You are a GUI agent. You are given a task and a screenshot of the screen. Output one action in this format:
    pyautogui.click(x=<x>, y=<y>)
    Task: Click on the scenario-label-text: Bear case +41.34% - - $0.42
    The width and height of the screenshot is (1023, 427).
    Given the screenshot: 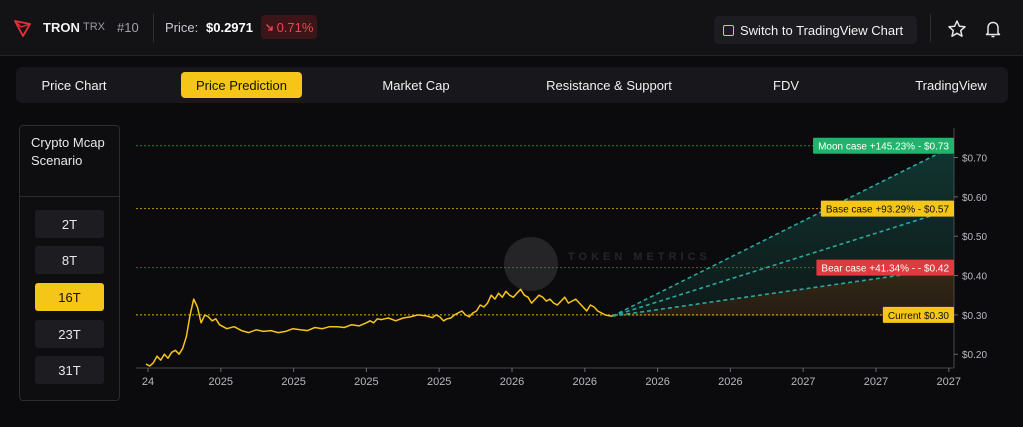 What is the action you would take?
    pyautogui.click(x=885, y=269)
    